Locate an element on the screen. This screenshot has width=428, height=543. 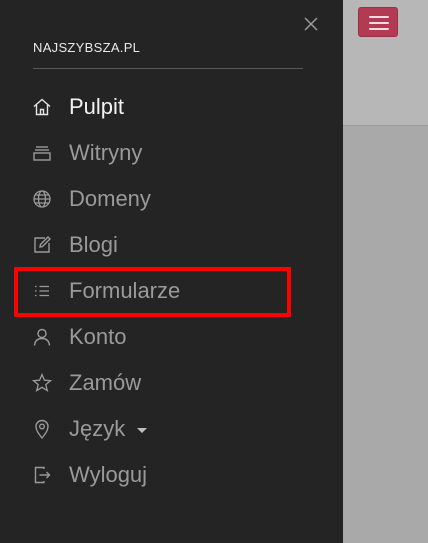
brand-name: NAJSZYBSZA.PL is located at coordinates (86, 47).